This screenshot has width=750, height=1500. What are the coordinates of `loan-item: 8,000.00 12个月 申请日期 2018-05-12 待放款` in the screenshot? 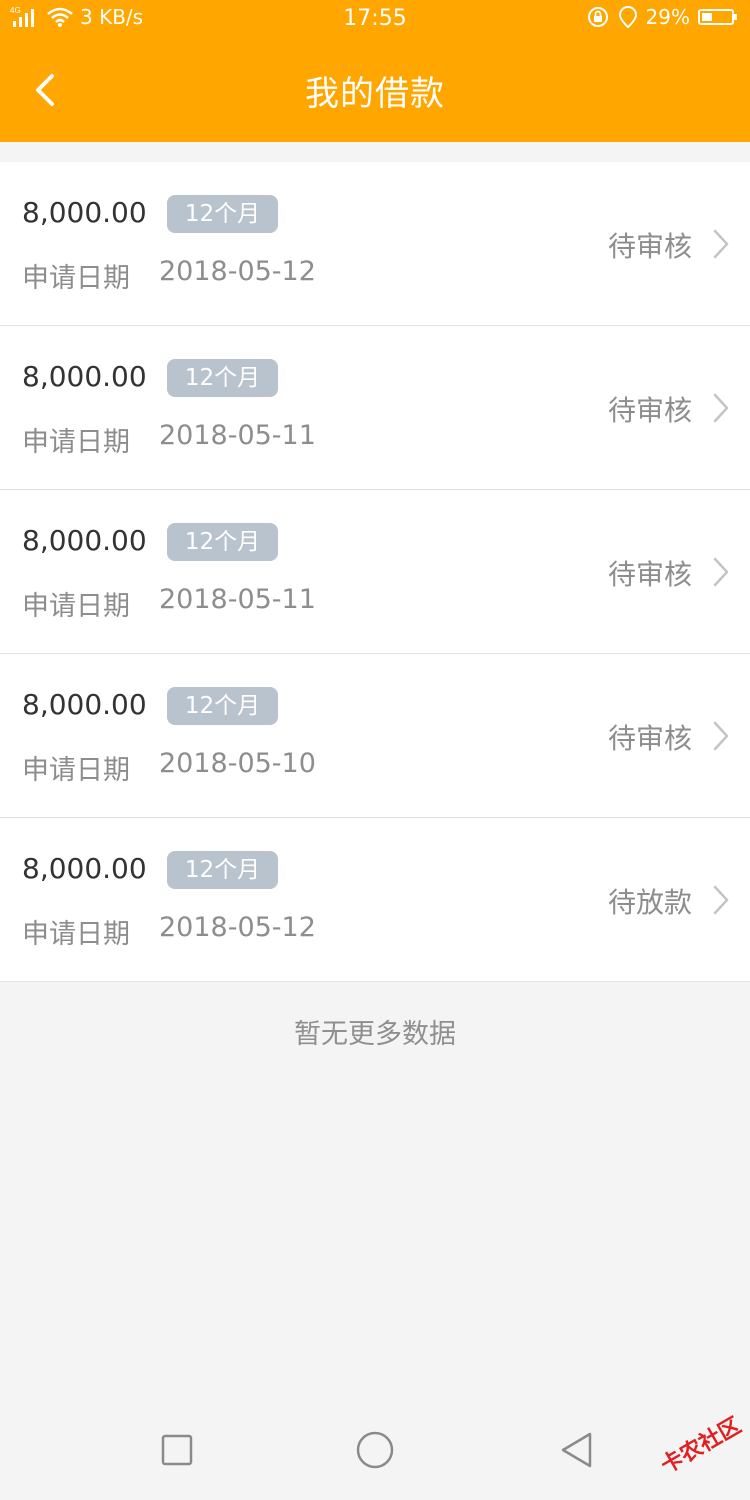 It's located at (375, 900).